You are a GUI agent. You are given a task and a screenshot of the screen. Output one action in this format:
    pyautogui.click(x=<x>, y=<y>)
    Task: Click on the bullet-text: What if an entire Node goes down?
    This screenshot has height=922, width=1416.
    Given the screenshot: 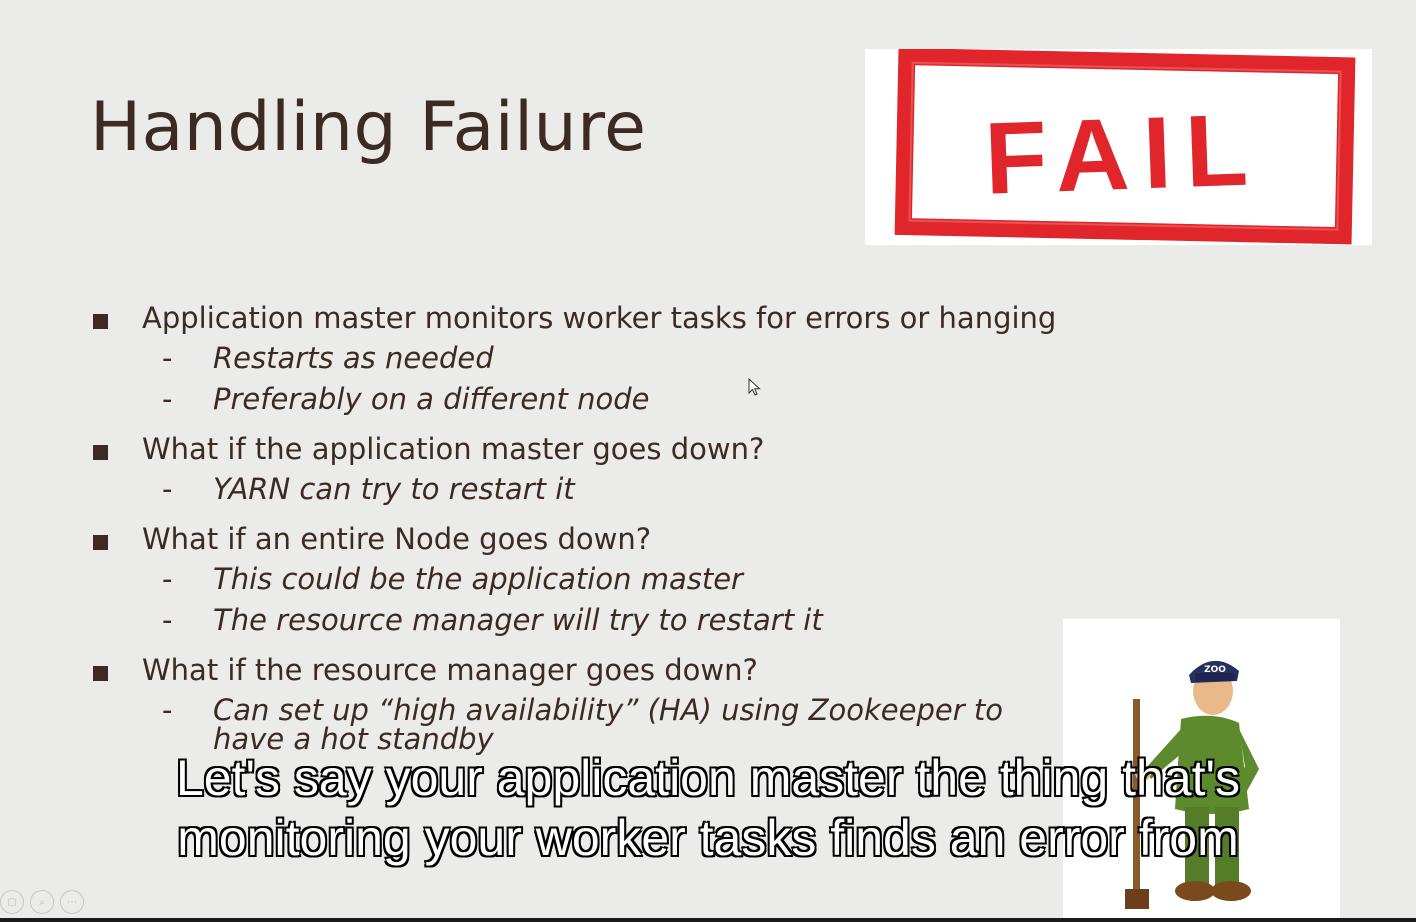 What is the action you would take?
    pyautogui.click(x=397, y=539)
    